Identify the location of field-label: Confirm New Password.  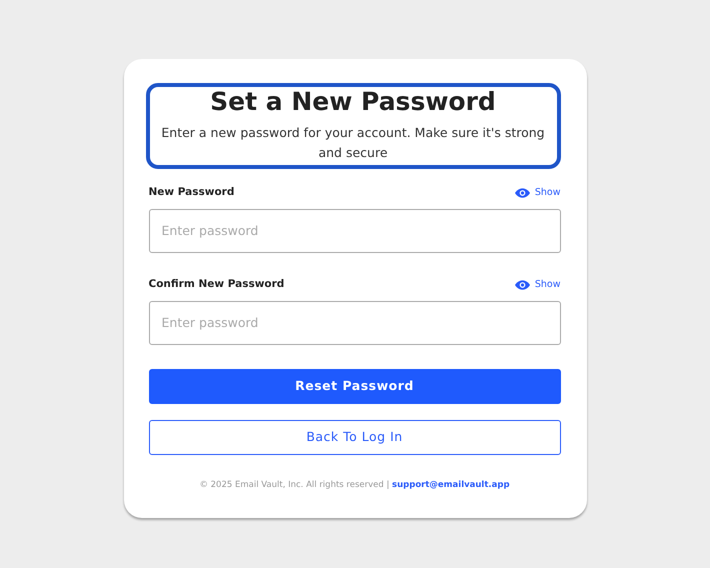
(216, 284).